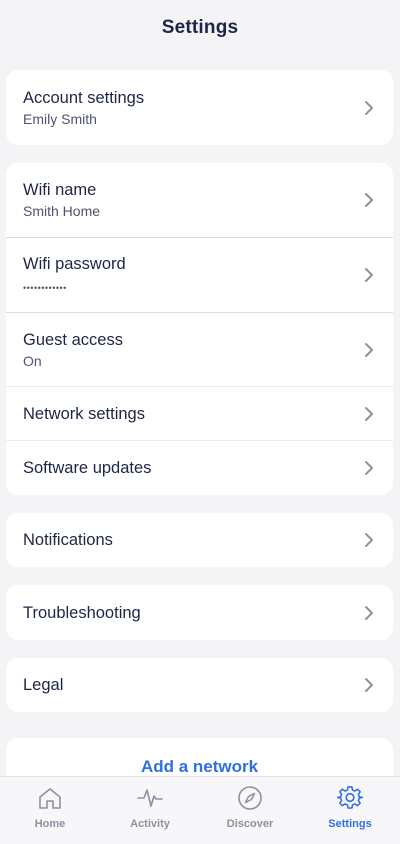 This screenshot has height=844, width=400. Describe the element at coordinates (32, 360) in the screenshot. I see `guest-access-value: On` at that location.